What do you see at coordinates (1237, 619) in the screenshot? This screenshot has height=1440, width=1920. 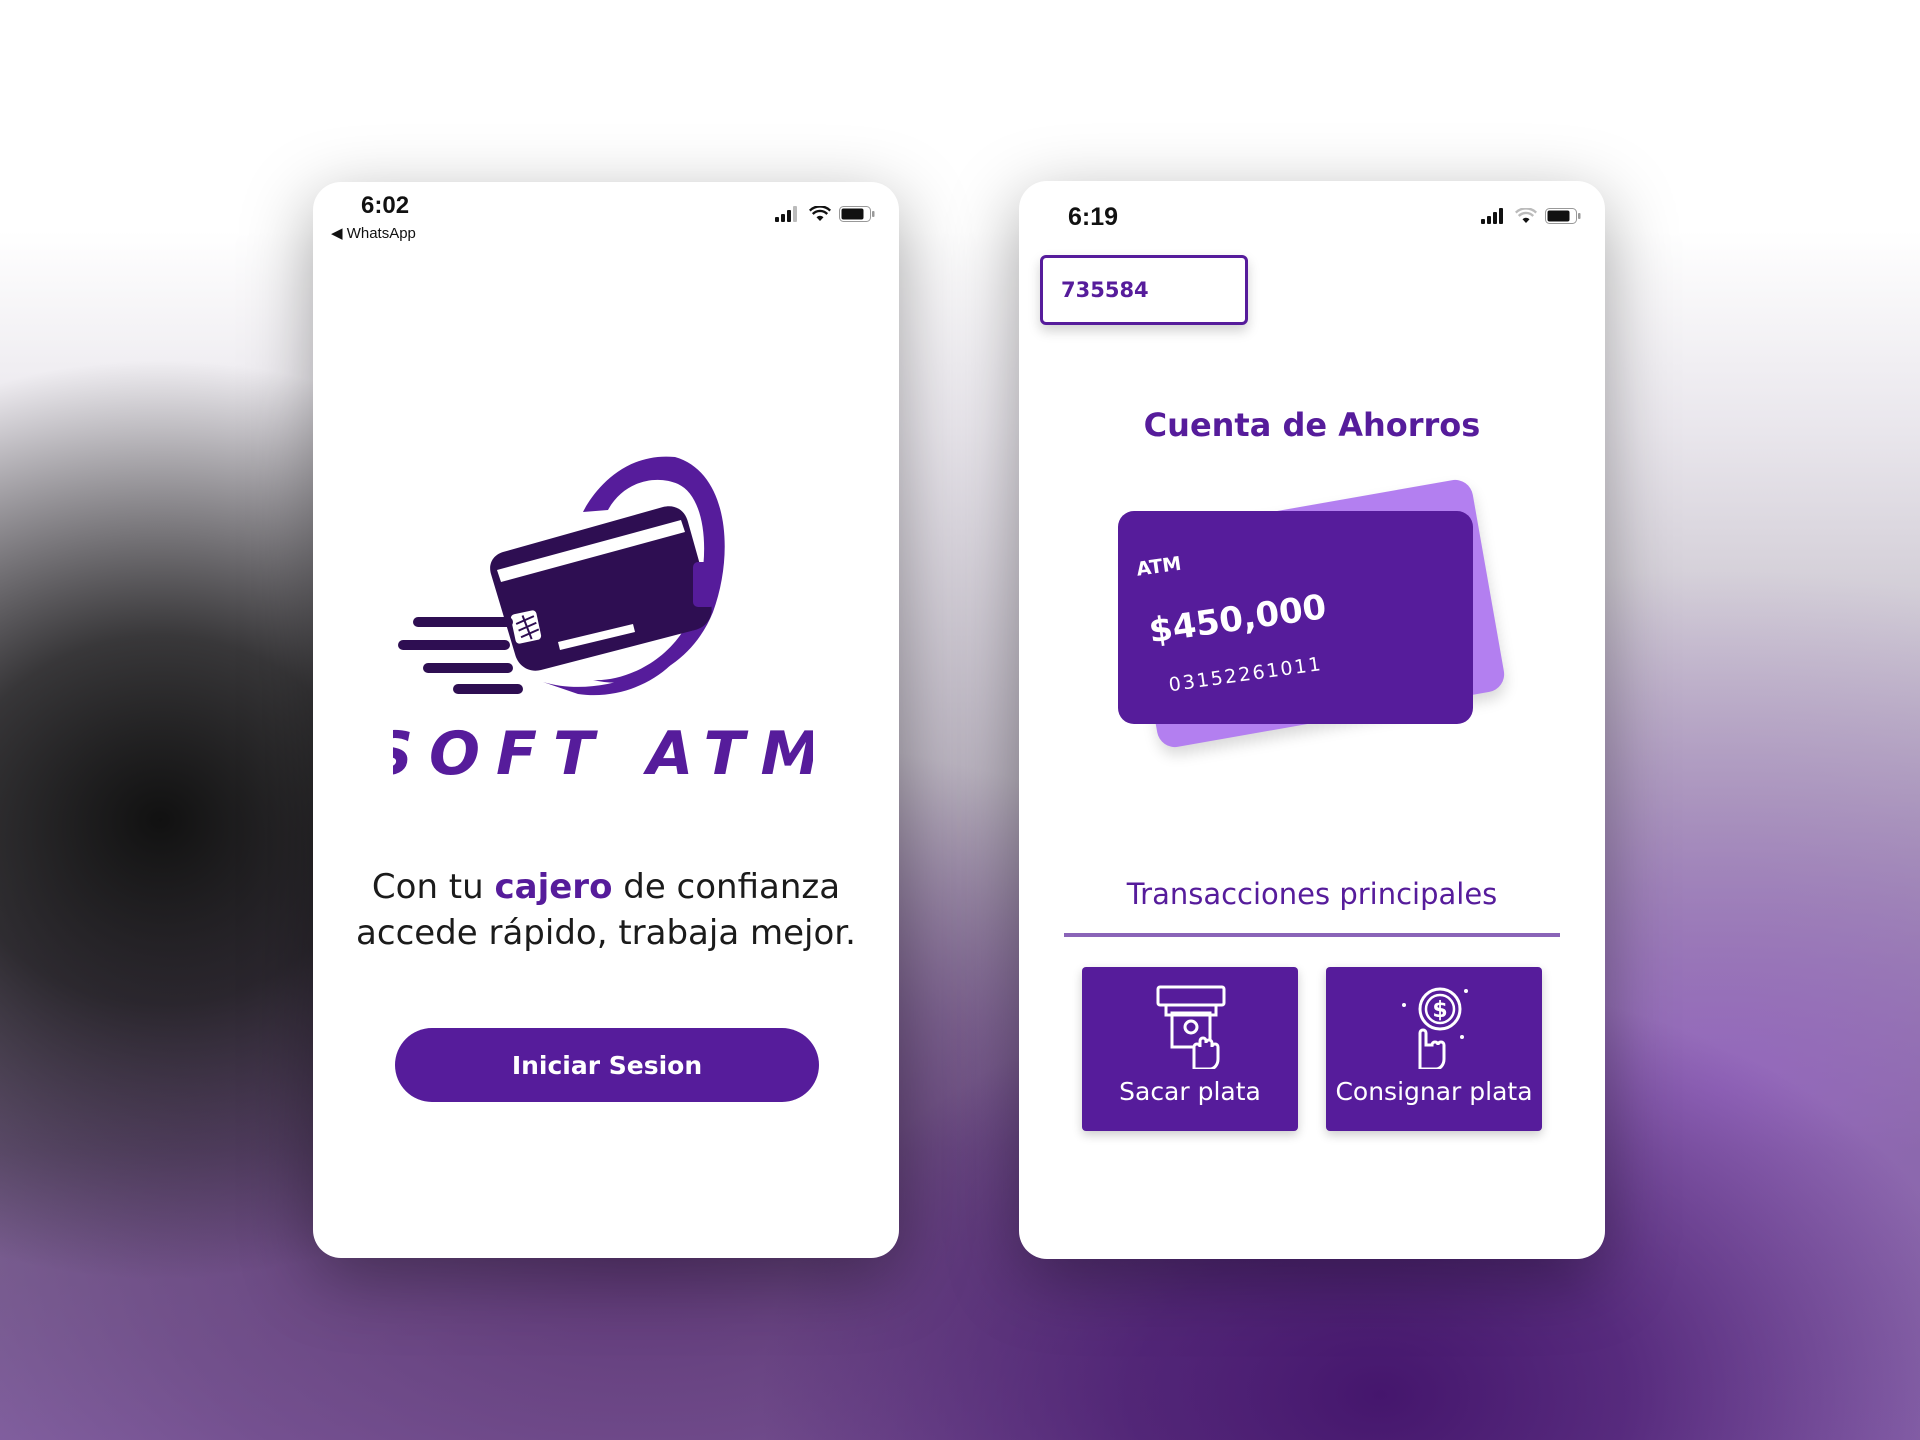 I see `card-balance: $450,000` at bounding box center [1237, 619].